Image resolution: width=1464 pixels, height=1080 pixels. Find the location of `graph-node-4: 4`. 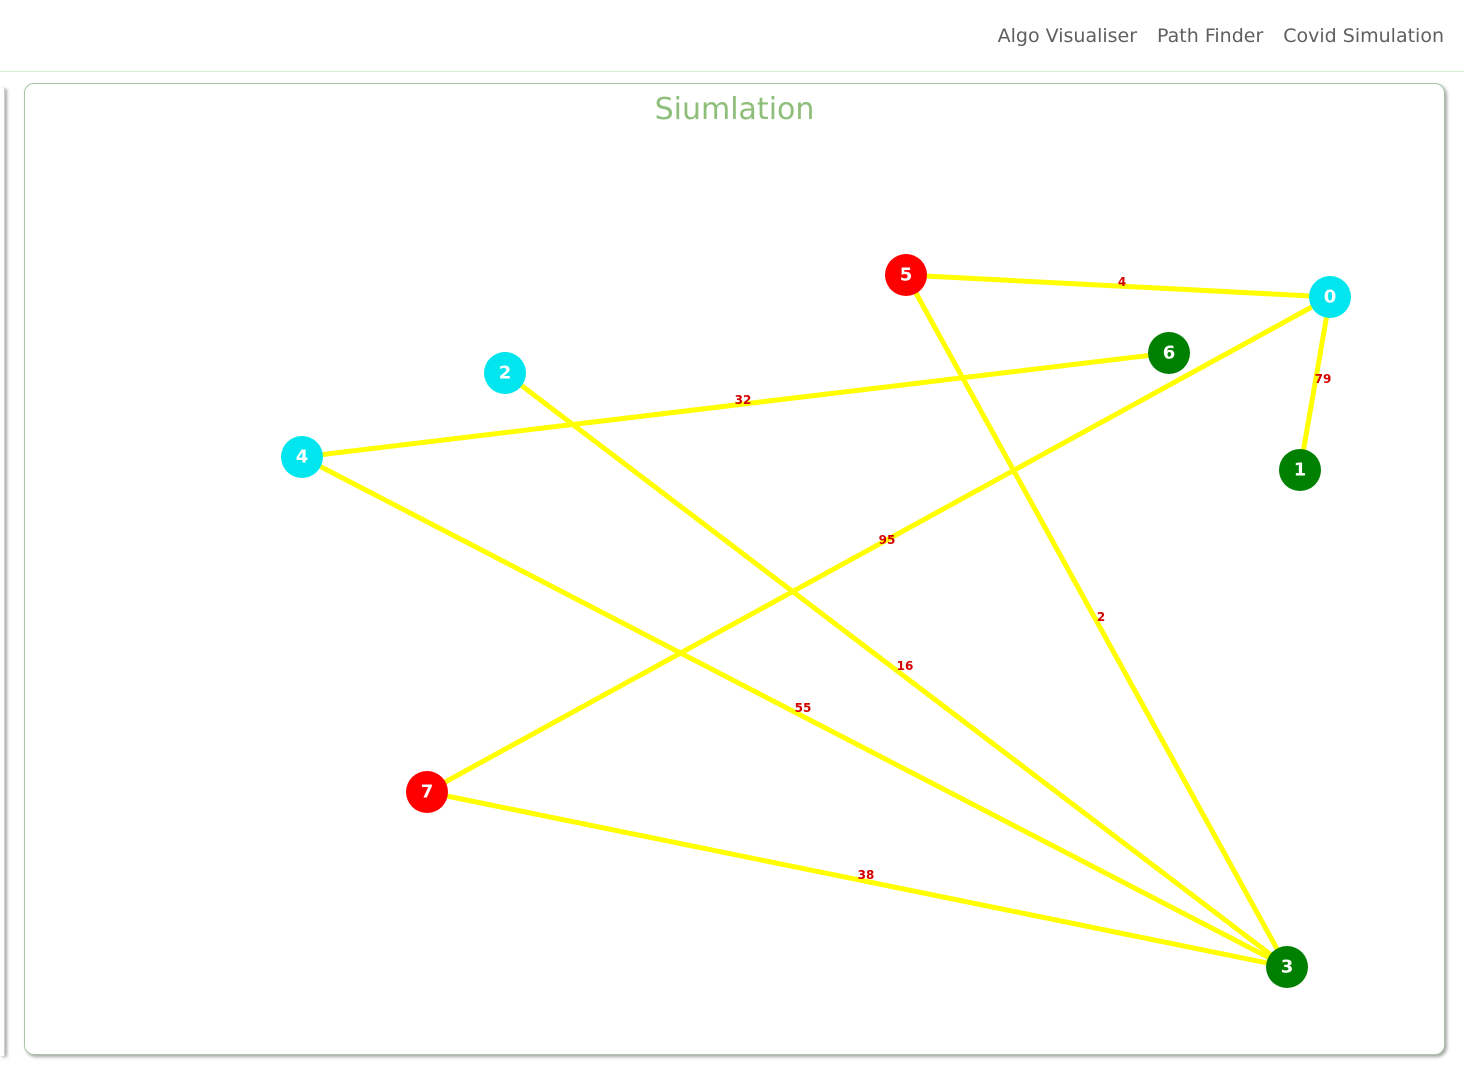

graph-node-4: 4 is located at coordinates (302, 457).